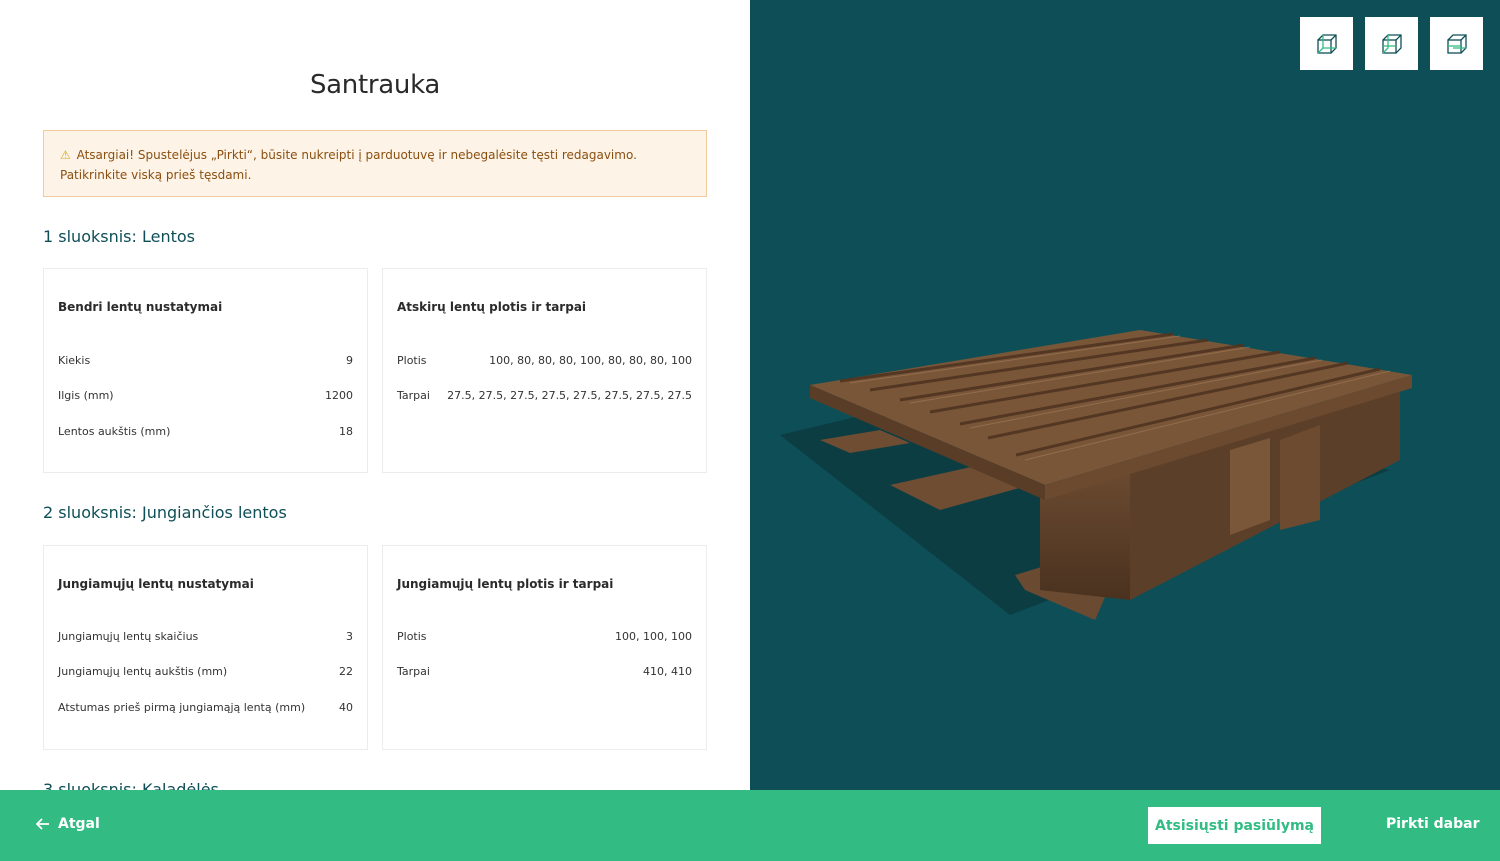 The width and height of the screenshot is (1500, 861). I want to click on row-value: 100, 100, 100, so click(653, 636).